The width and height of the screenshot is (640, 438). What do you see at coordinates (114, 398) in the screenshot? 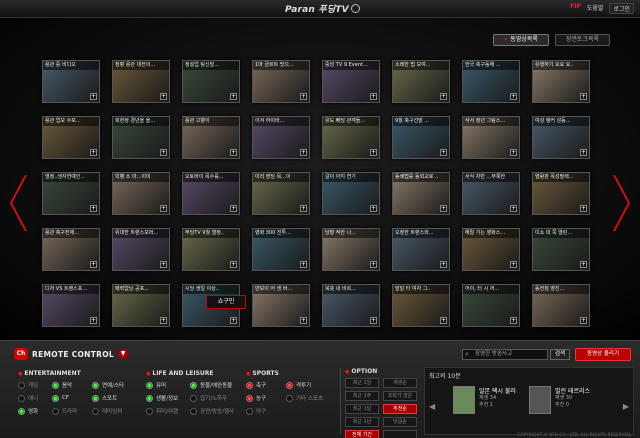
I see `category-toggle: 스포트` at bounding box center [114, 398].